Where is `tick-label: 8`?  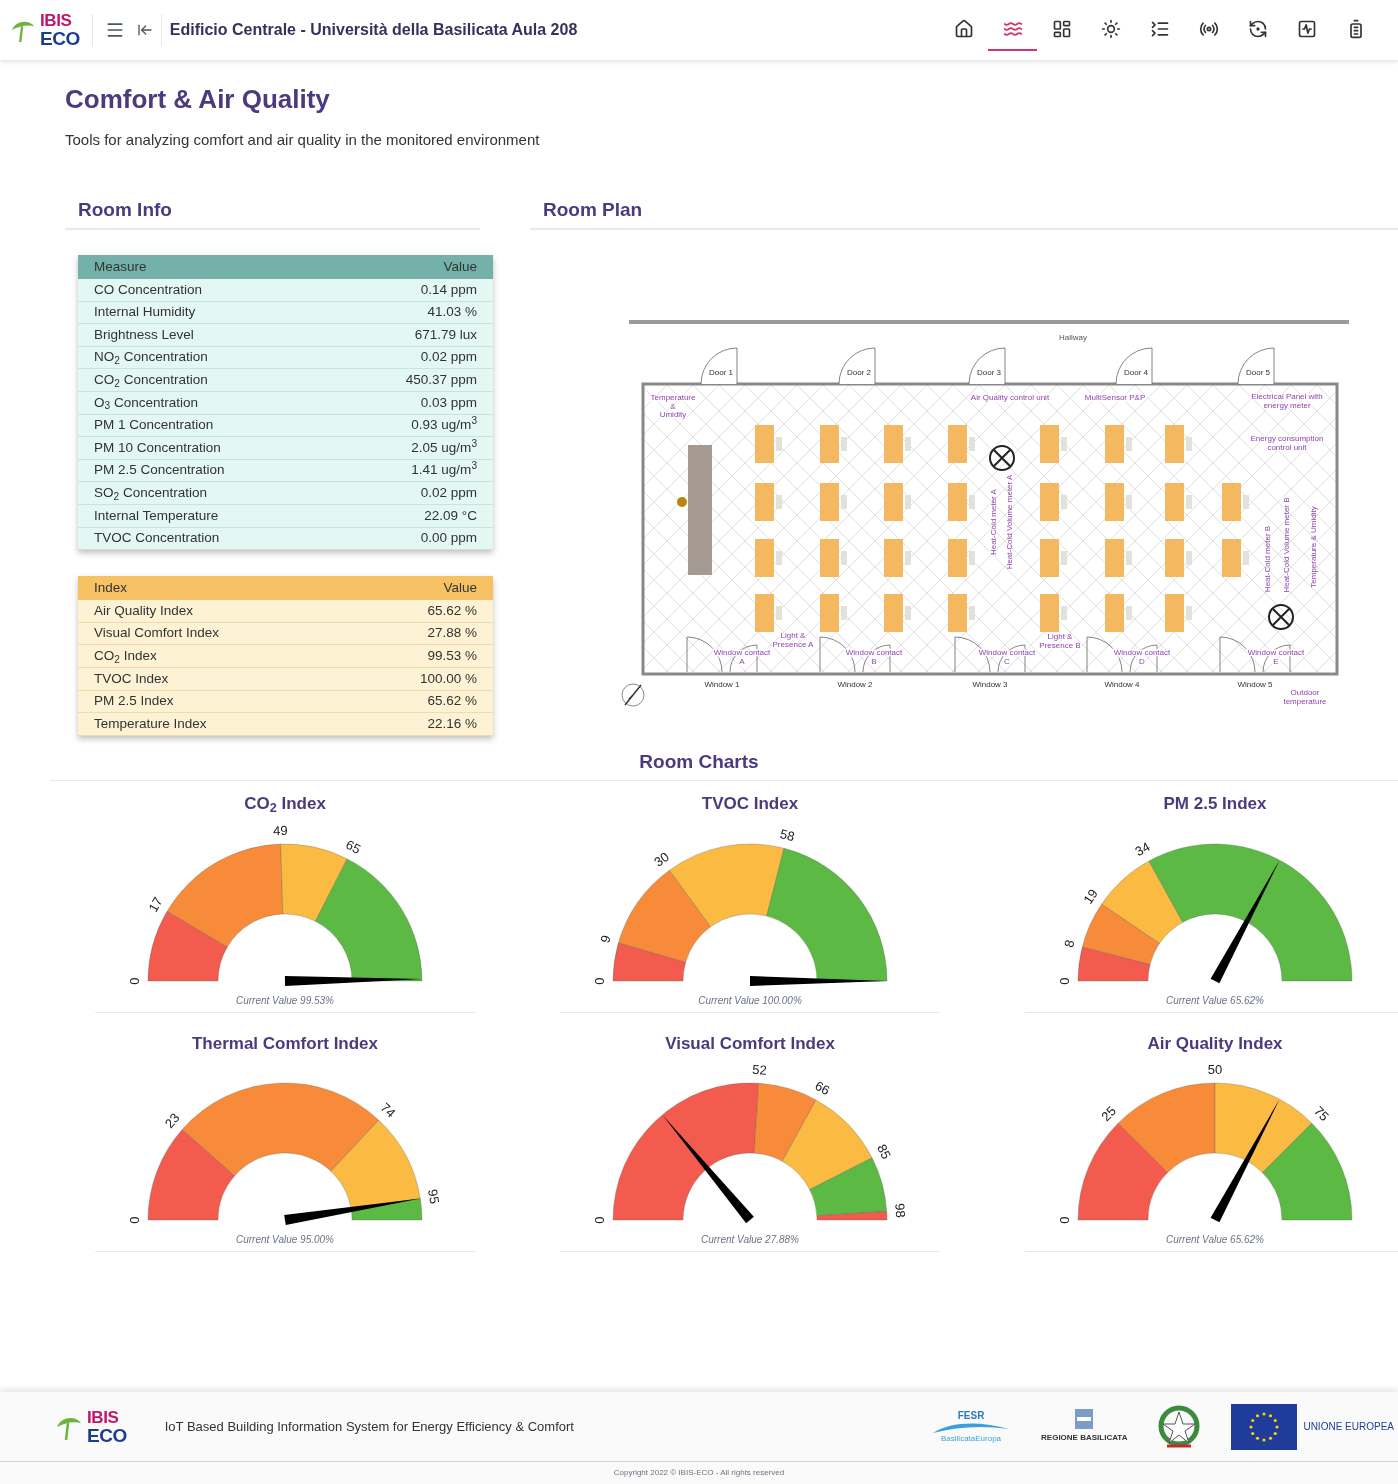 tick-label: 8 is located at coordinates (1069, 943).